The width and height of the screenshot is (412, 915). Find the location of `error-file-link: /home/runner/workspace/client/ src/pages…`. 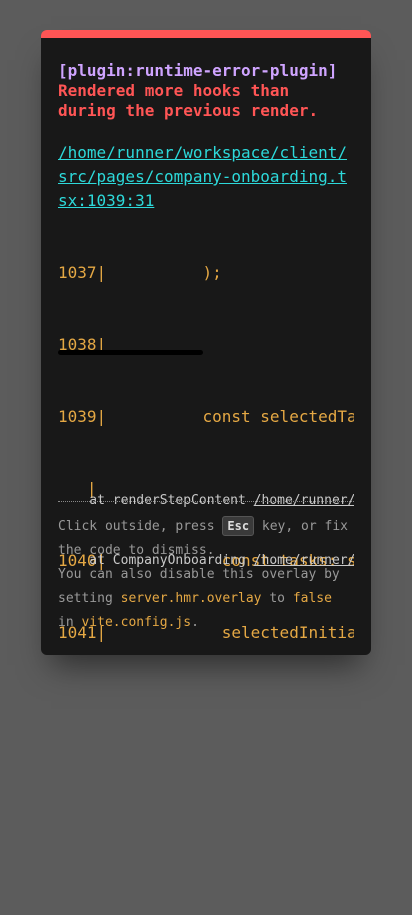

error-file-link: /home/runner/workspace/client/ src/pages… is located at coordinates (202, 177).